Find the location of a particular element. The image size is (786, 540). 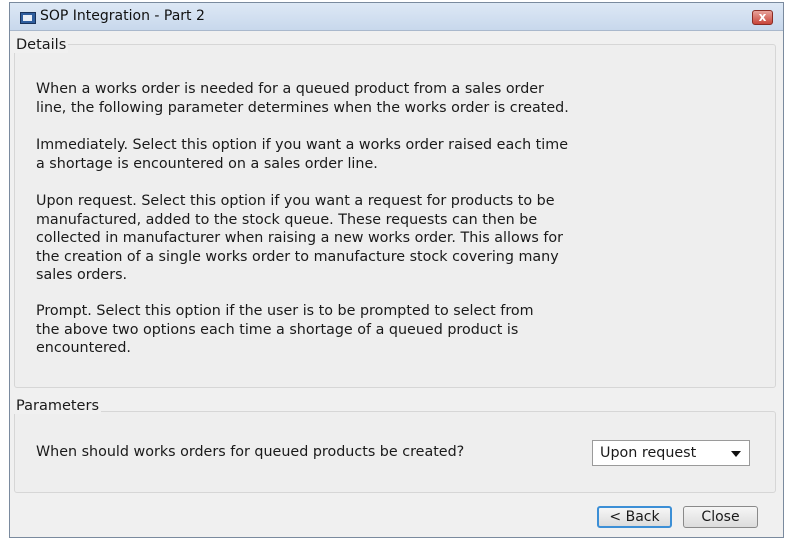

window-title: SOP Integration - Part 2 is located at coordinates (122, 16).